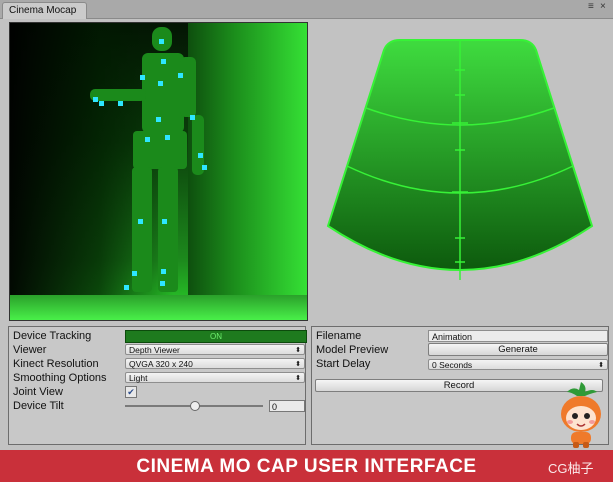 The image size is (613, 482). Describe the element at coordinates (343, 364) in the screenshot. I see `start-delay-label: Start Delay` at that location.